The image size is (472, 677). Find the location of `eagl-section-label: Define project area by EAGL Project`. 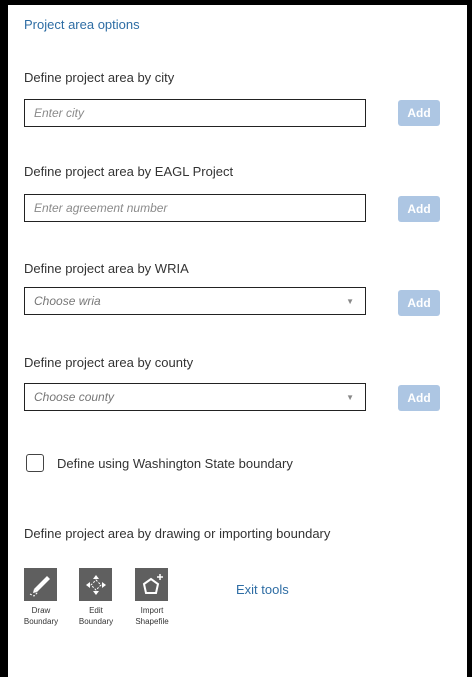

eagl-section-label: Define project area by EAGL Project is located at coordinates (129, 171).